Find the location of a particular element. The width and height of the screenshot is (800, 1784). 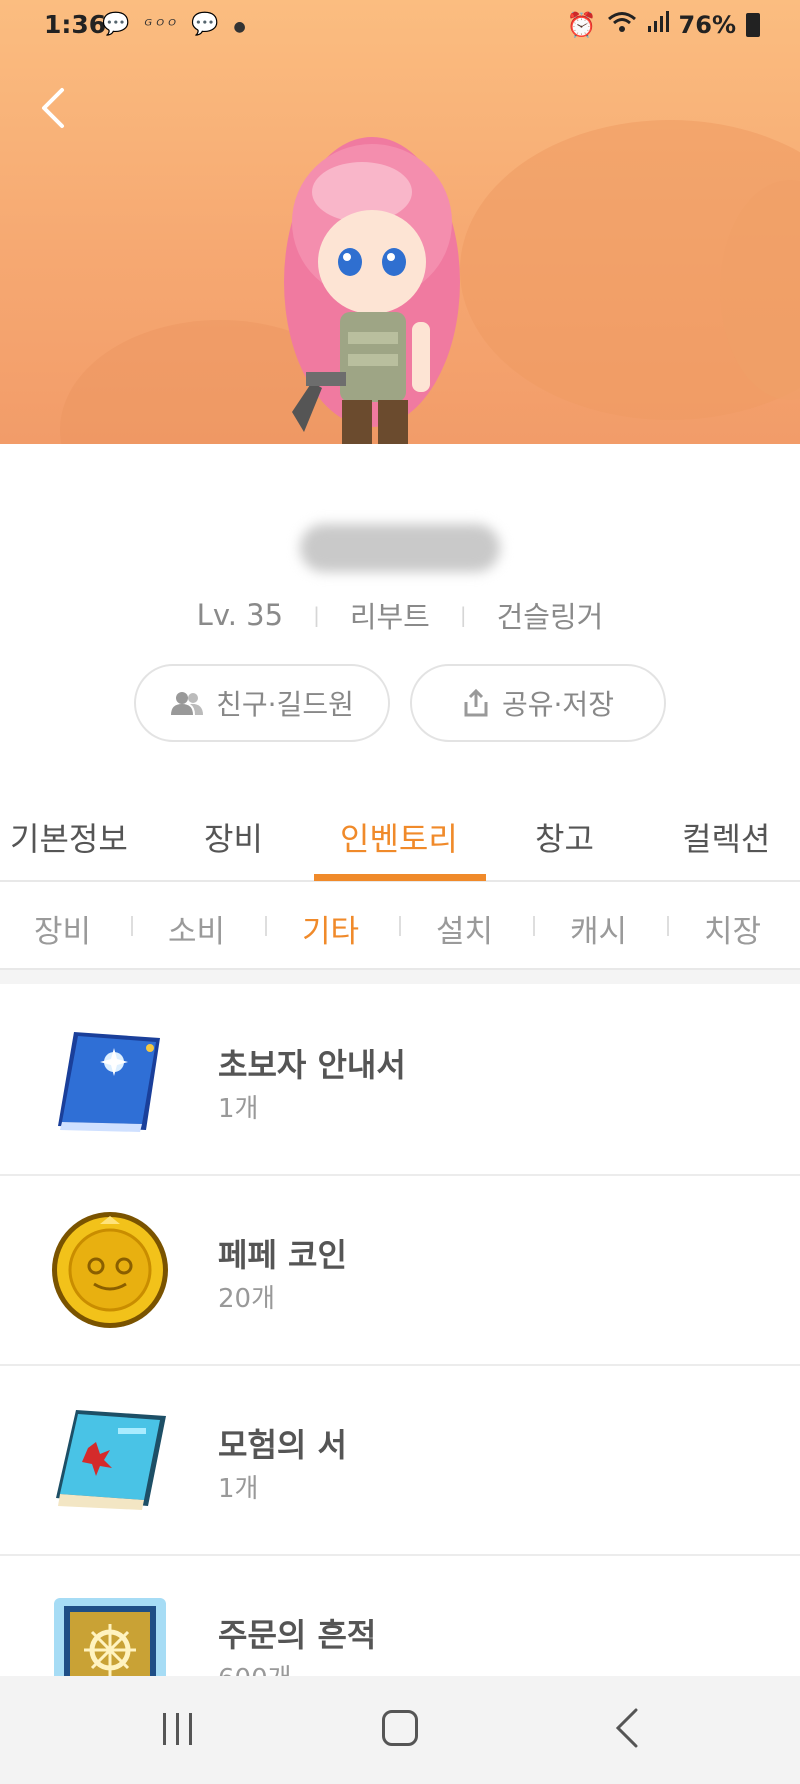

tab-equipment: 장비 is located at coordinates (233, 837).